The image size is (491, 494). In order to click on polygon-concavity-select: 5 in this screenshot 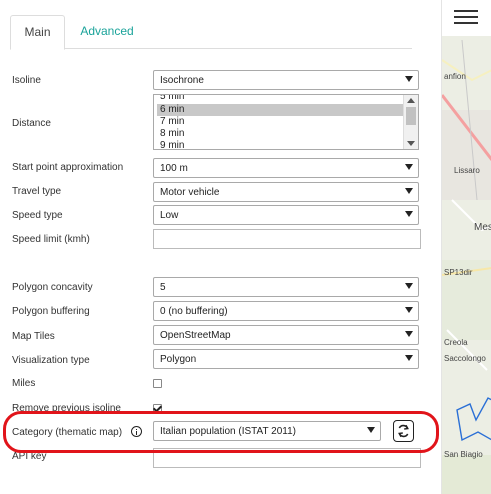, I will do `click(286, 287)`.